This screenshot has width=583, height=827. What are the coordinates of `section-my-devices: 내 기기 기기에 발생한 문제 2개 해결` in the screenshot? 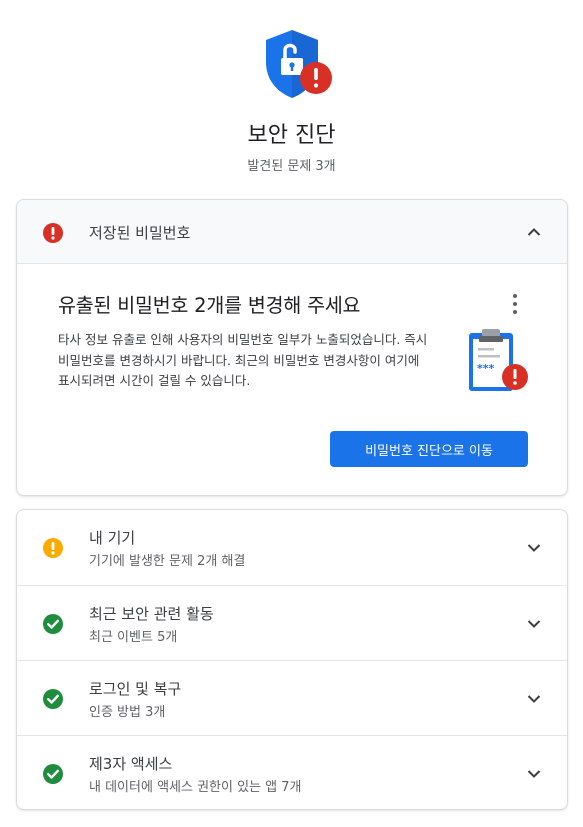 It's located at (292, 547).